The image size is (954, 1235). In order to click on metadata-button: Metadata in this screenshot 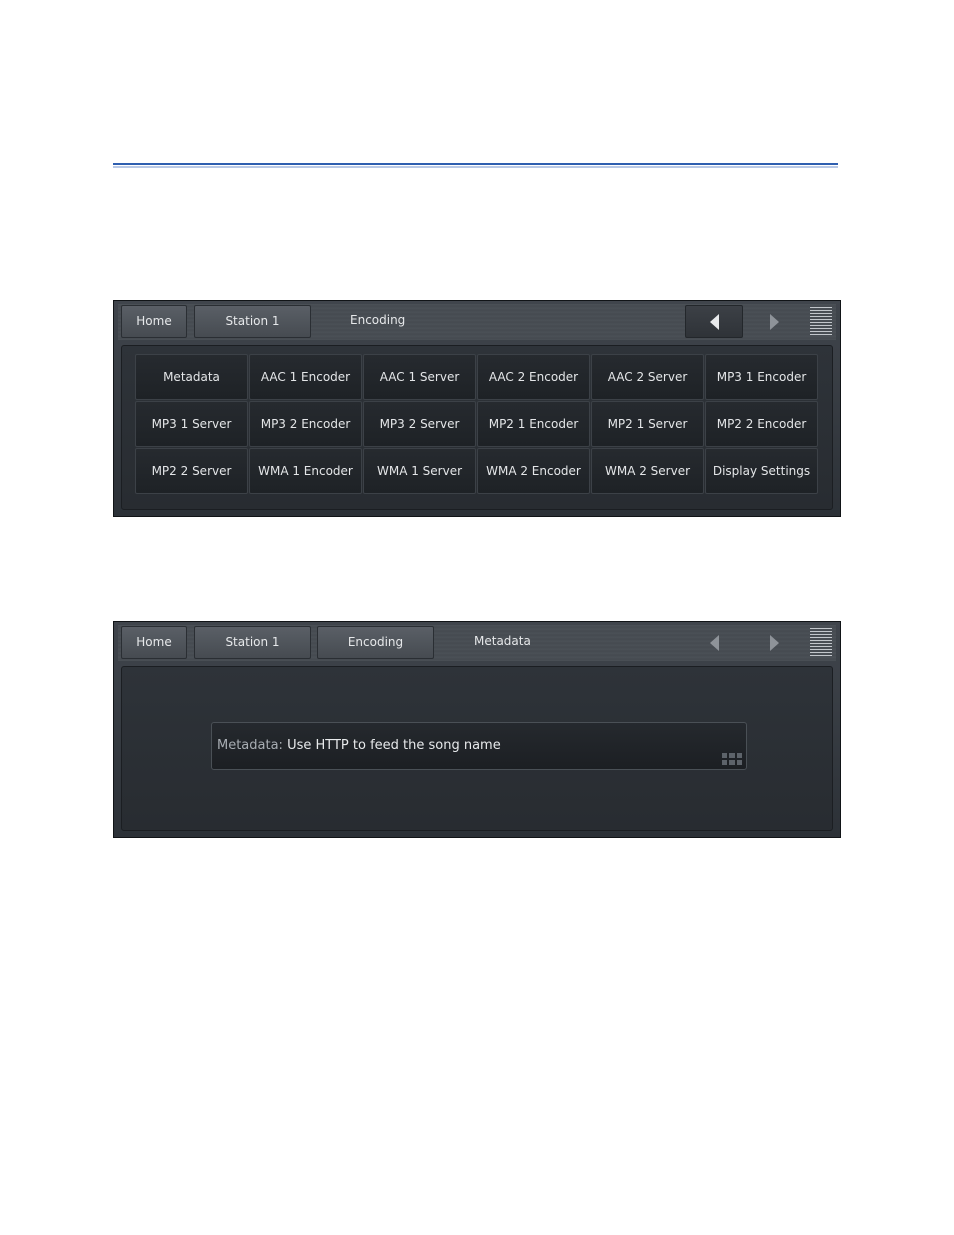, I will do `click(191, 377)`.